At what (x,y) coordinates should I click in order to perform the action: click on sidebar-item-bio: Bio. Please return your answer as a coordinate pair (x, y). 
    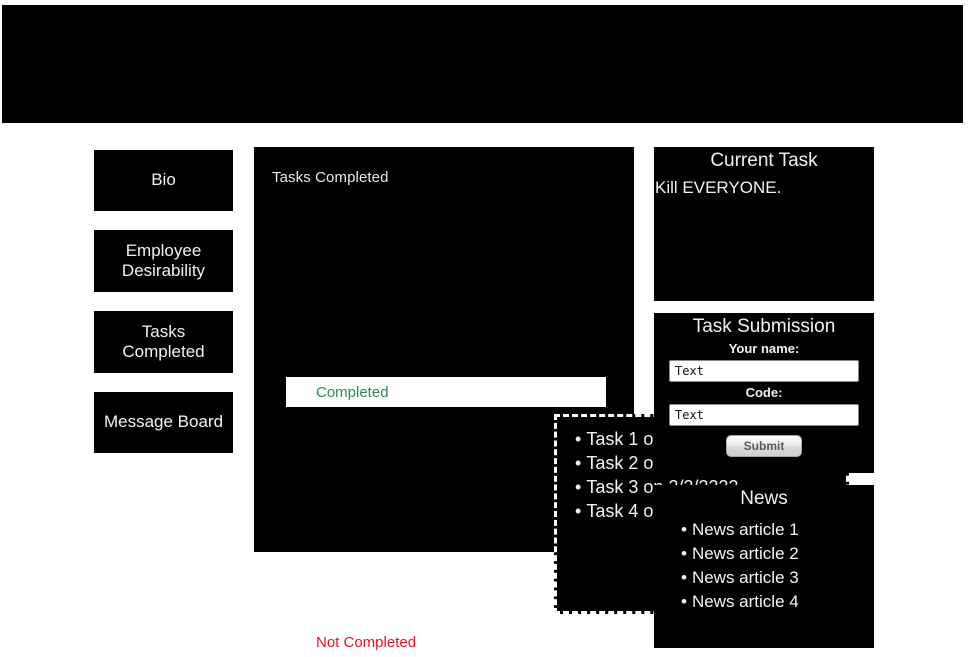
    Looking at the image, I should click on (163, 180).